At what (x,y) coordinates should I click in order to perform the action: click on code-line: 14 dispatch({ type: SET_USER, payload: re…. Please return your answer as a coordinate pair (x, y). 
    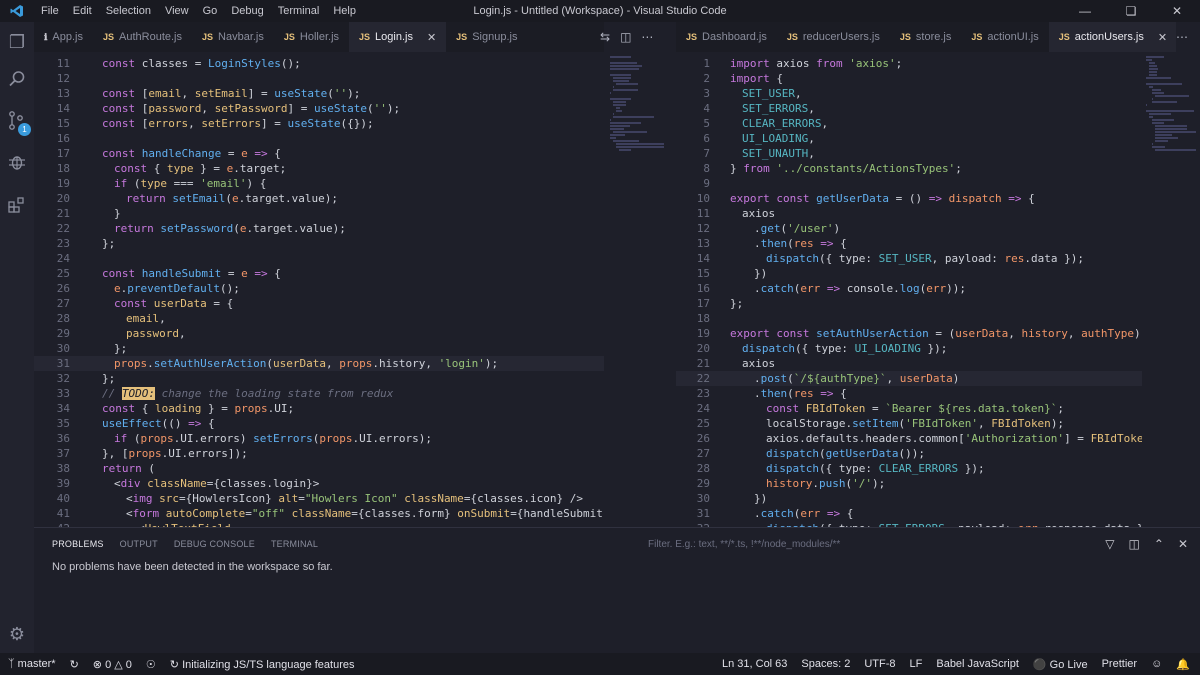
    Looking at the image, I should click on (909, 258).